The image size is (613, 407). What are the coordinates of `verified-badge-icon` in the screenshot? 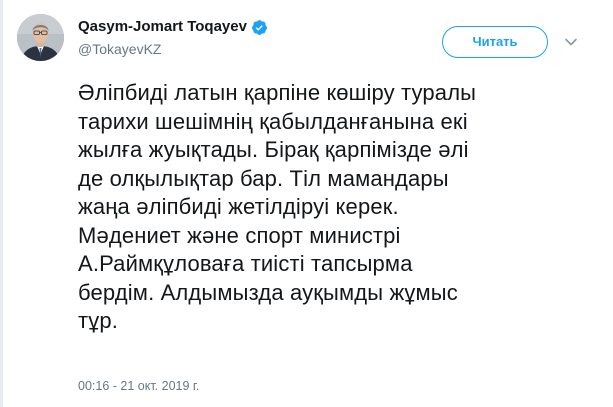 It's located at (259, 27).